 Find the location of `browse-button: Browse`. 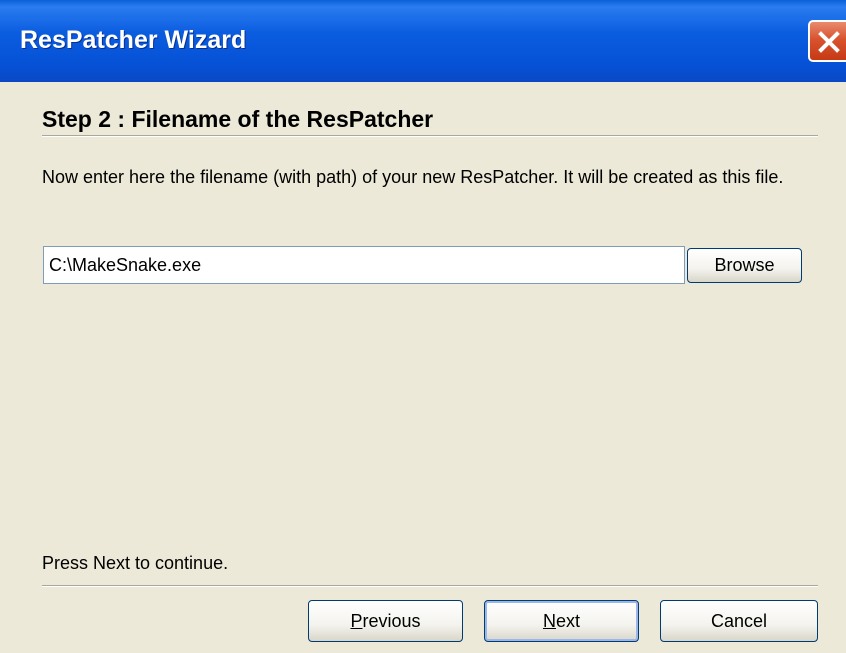

browse-button: Browse is located at coordinates (744, 265).